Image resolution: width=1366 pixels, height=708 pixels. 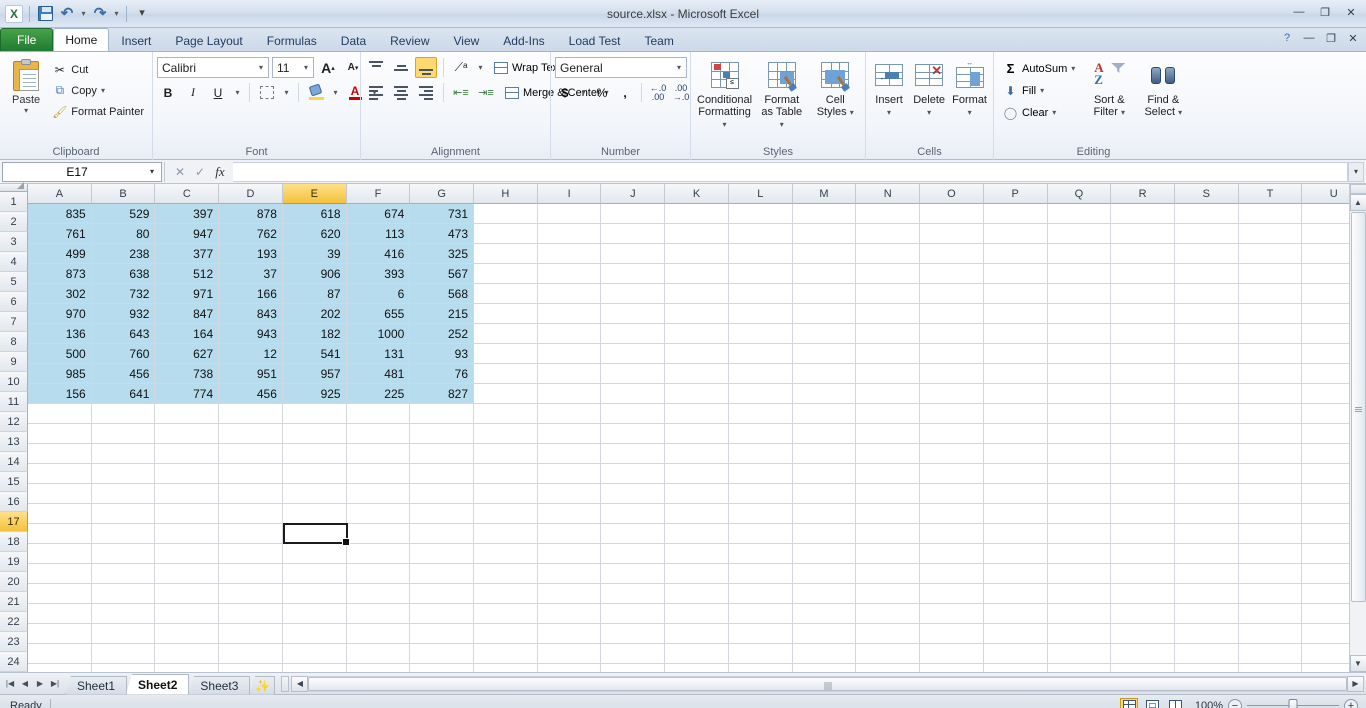 I want to click on sheet-tab-sheet1: Sheet1, so click(x=96, y=685).